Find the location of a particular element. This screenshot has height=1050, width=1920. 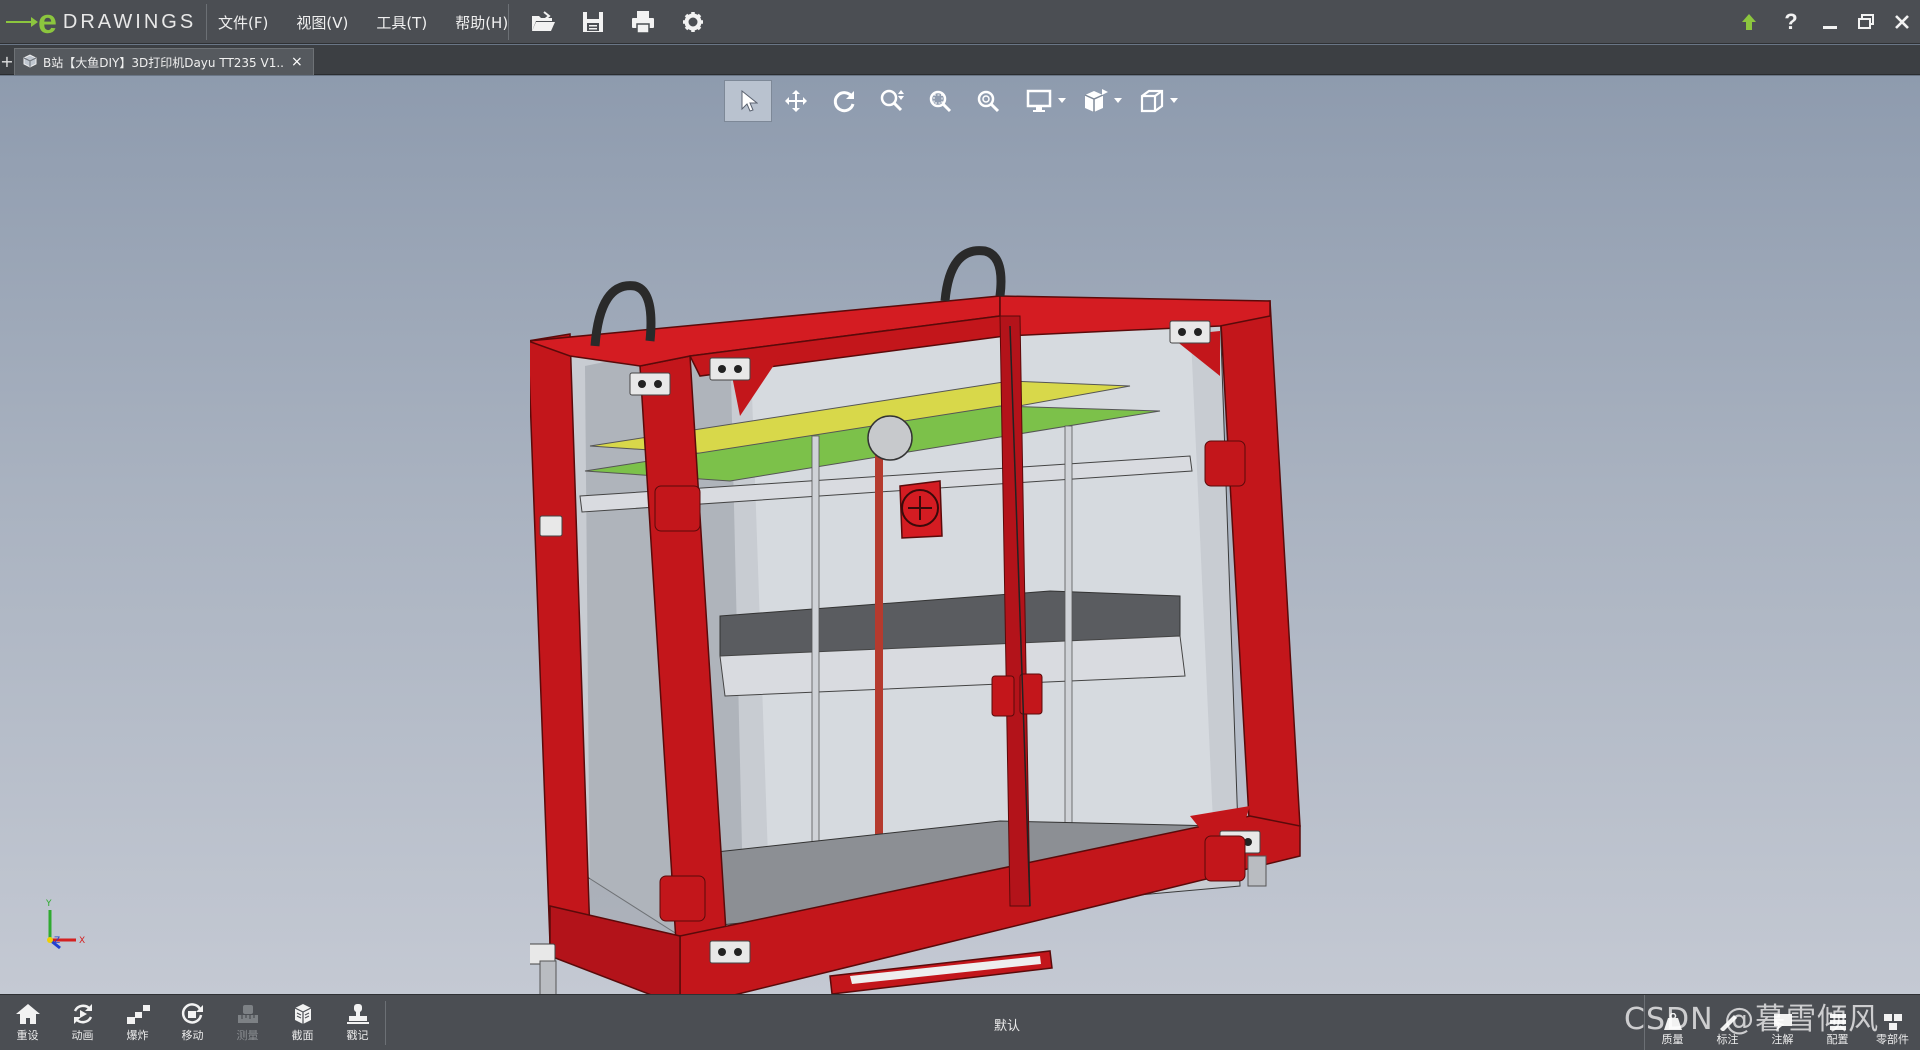

standard-views-icon is located at coordinates (1152, 101).